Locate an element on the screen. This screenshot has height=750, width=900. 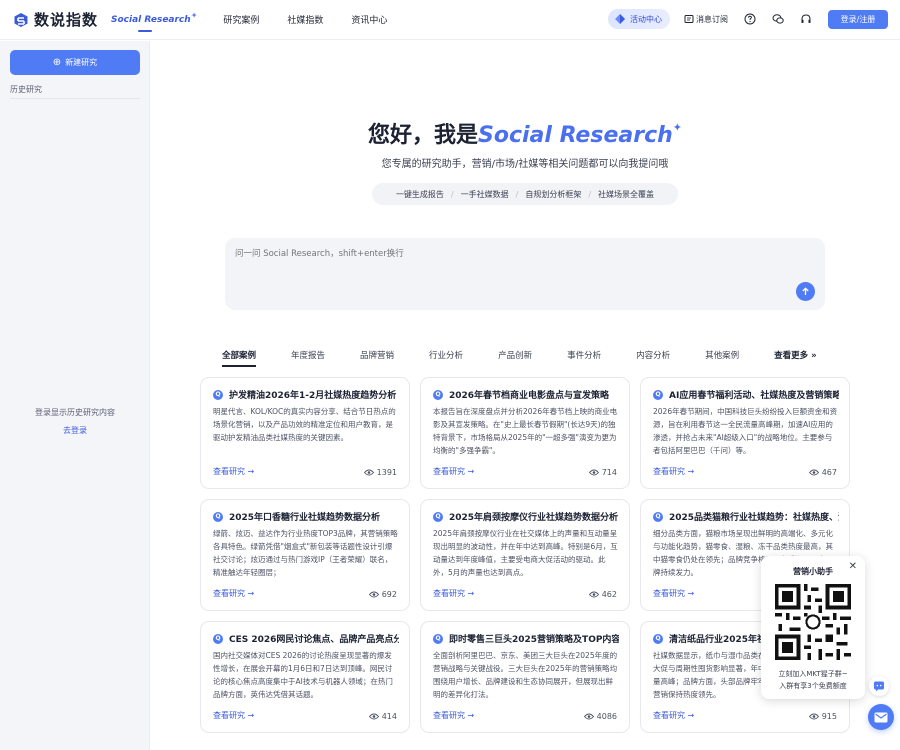
view-count: 692 is located at coordinates (382, 594).